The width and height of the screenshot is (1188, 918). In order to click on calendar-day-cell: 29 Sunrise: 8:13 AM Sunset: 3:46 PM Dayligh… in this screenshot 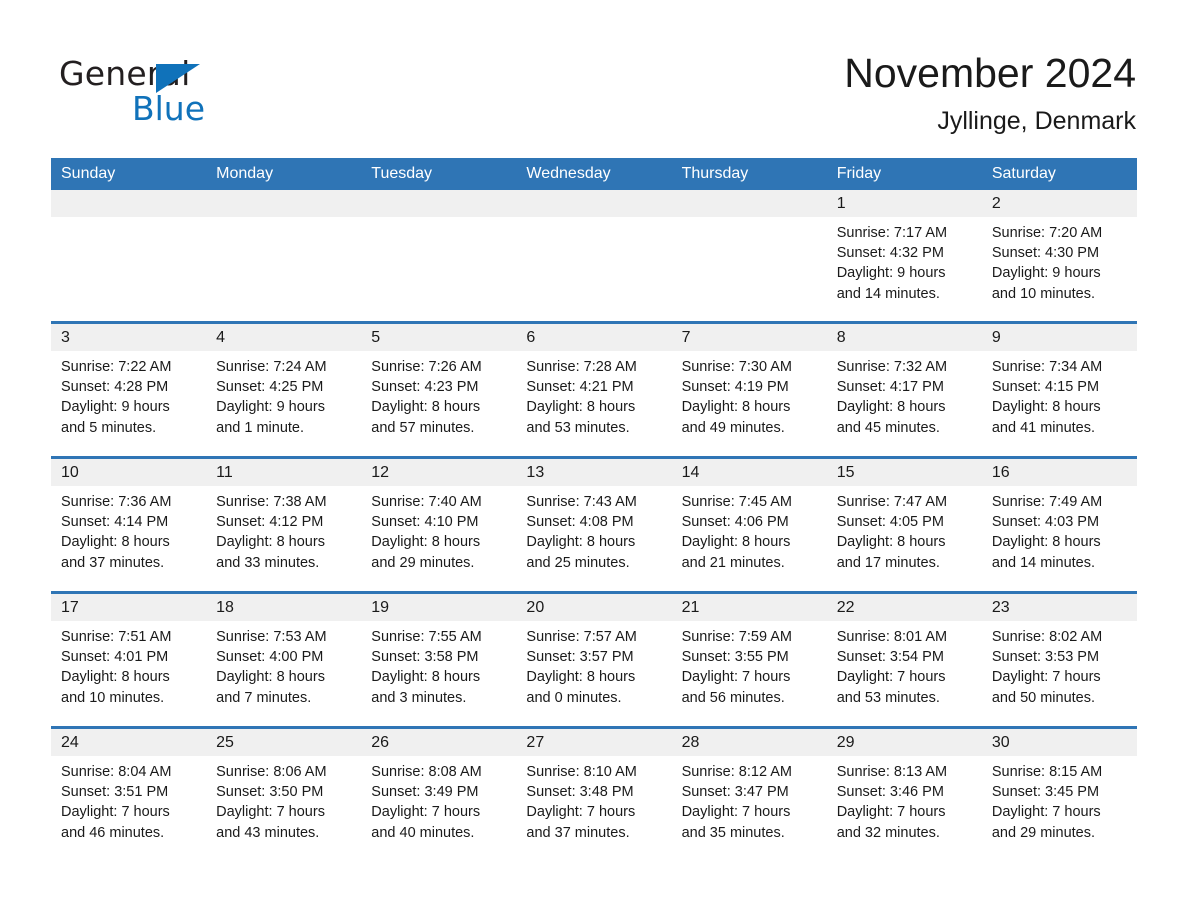, I will do `click(904, 793)`.